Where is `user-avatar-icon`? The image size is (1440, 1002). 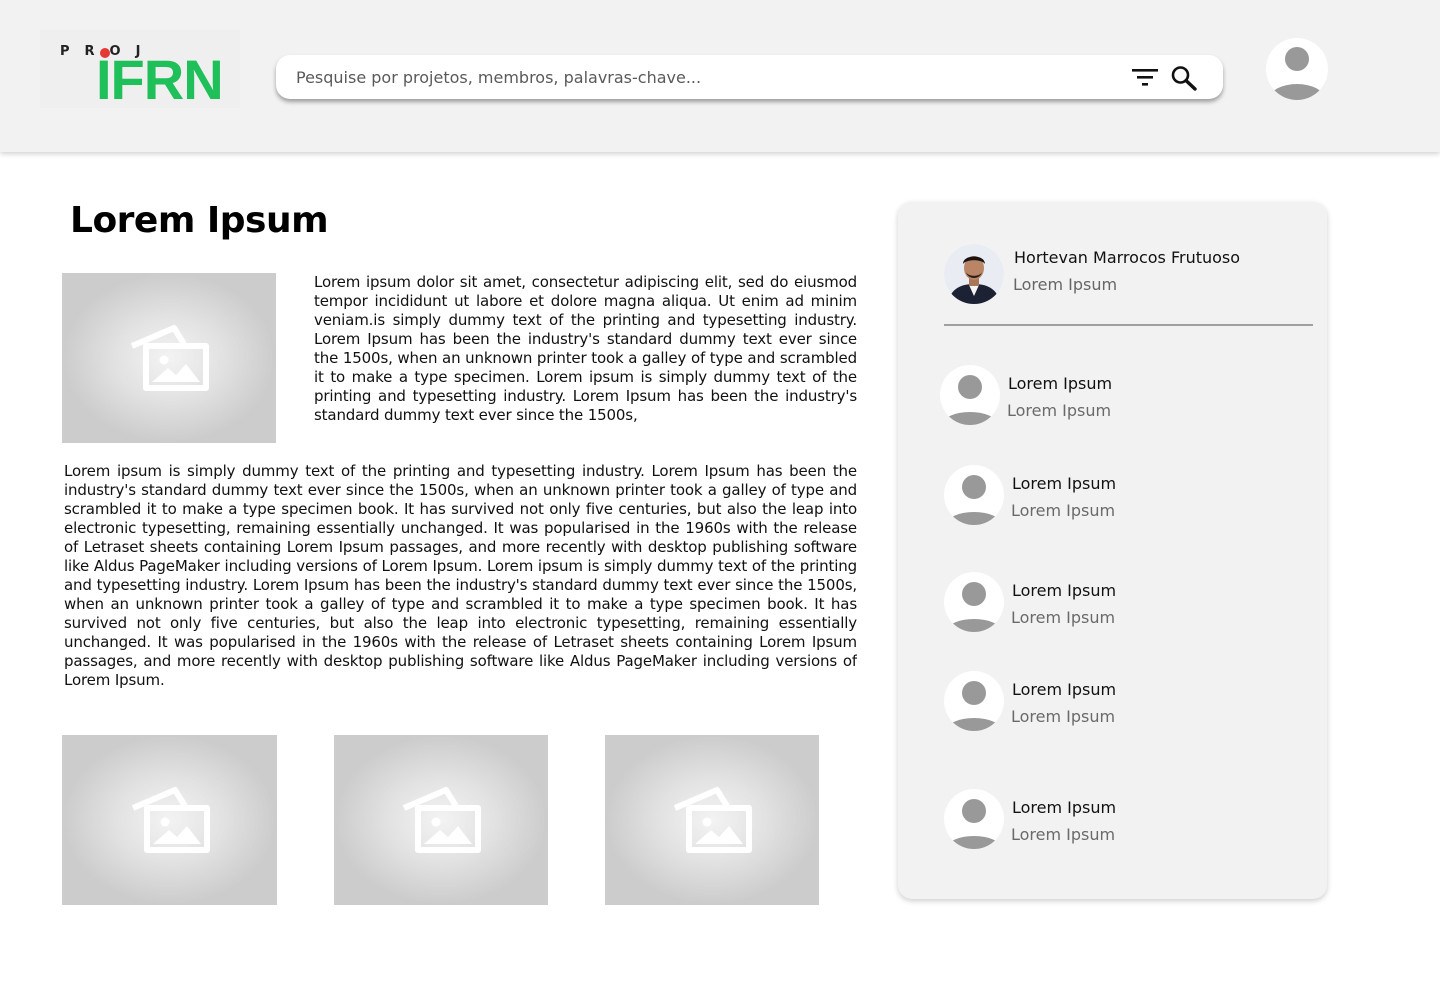 user-avatar-icon is located at coordinates (1297, 69).